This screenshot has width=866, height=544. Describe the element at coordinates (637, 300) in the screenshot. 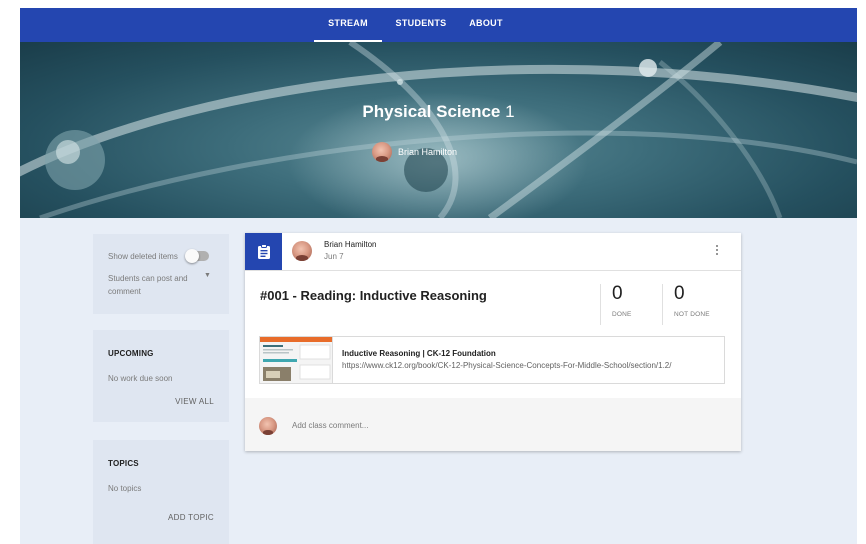

I see `done-stat: 0 DONE` at that location.